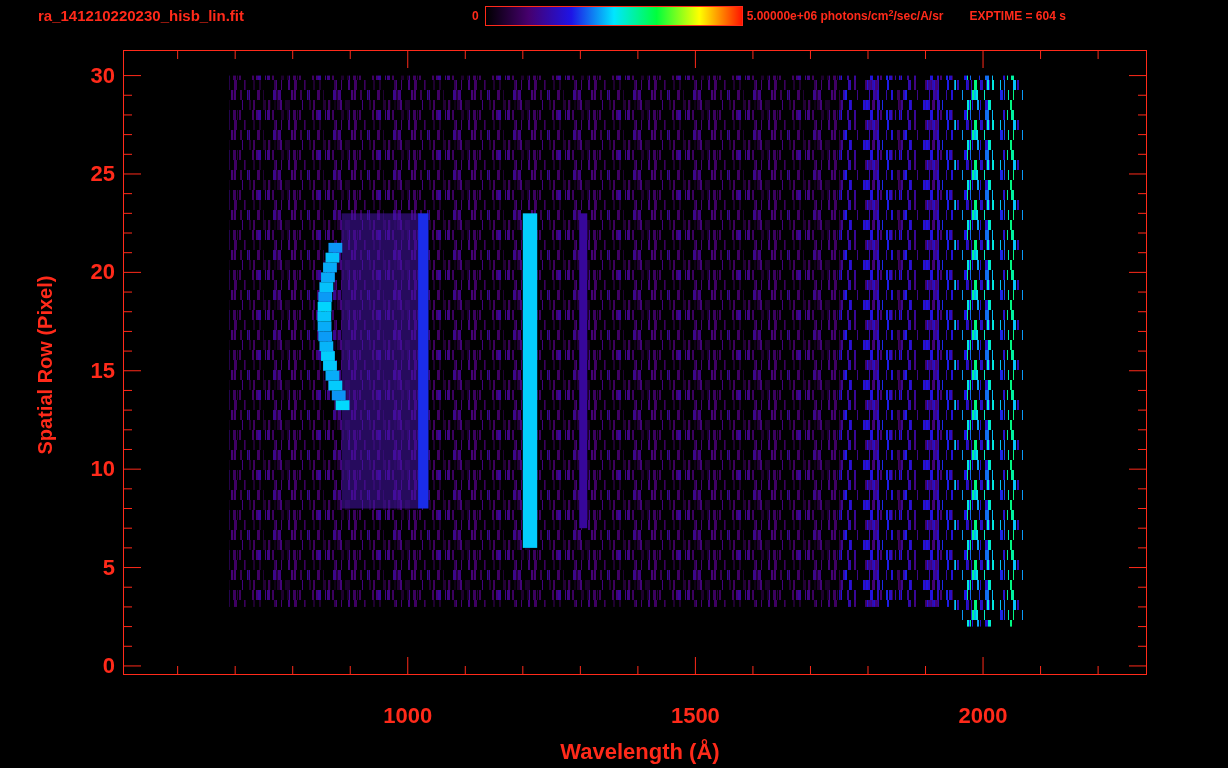 The height and width of the screenshot is (768, 1228). Describe the element at coordinates (102, 370) in the screenshot. I see `y-tick-label: 15` at that location.